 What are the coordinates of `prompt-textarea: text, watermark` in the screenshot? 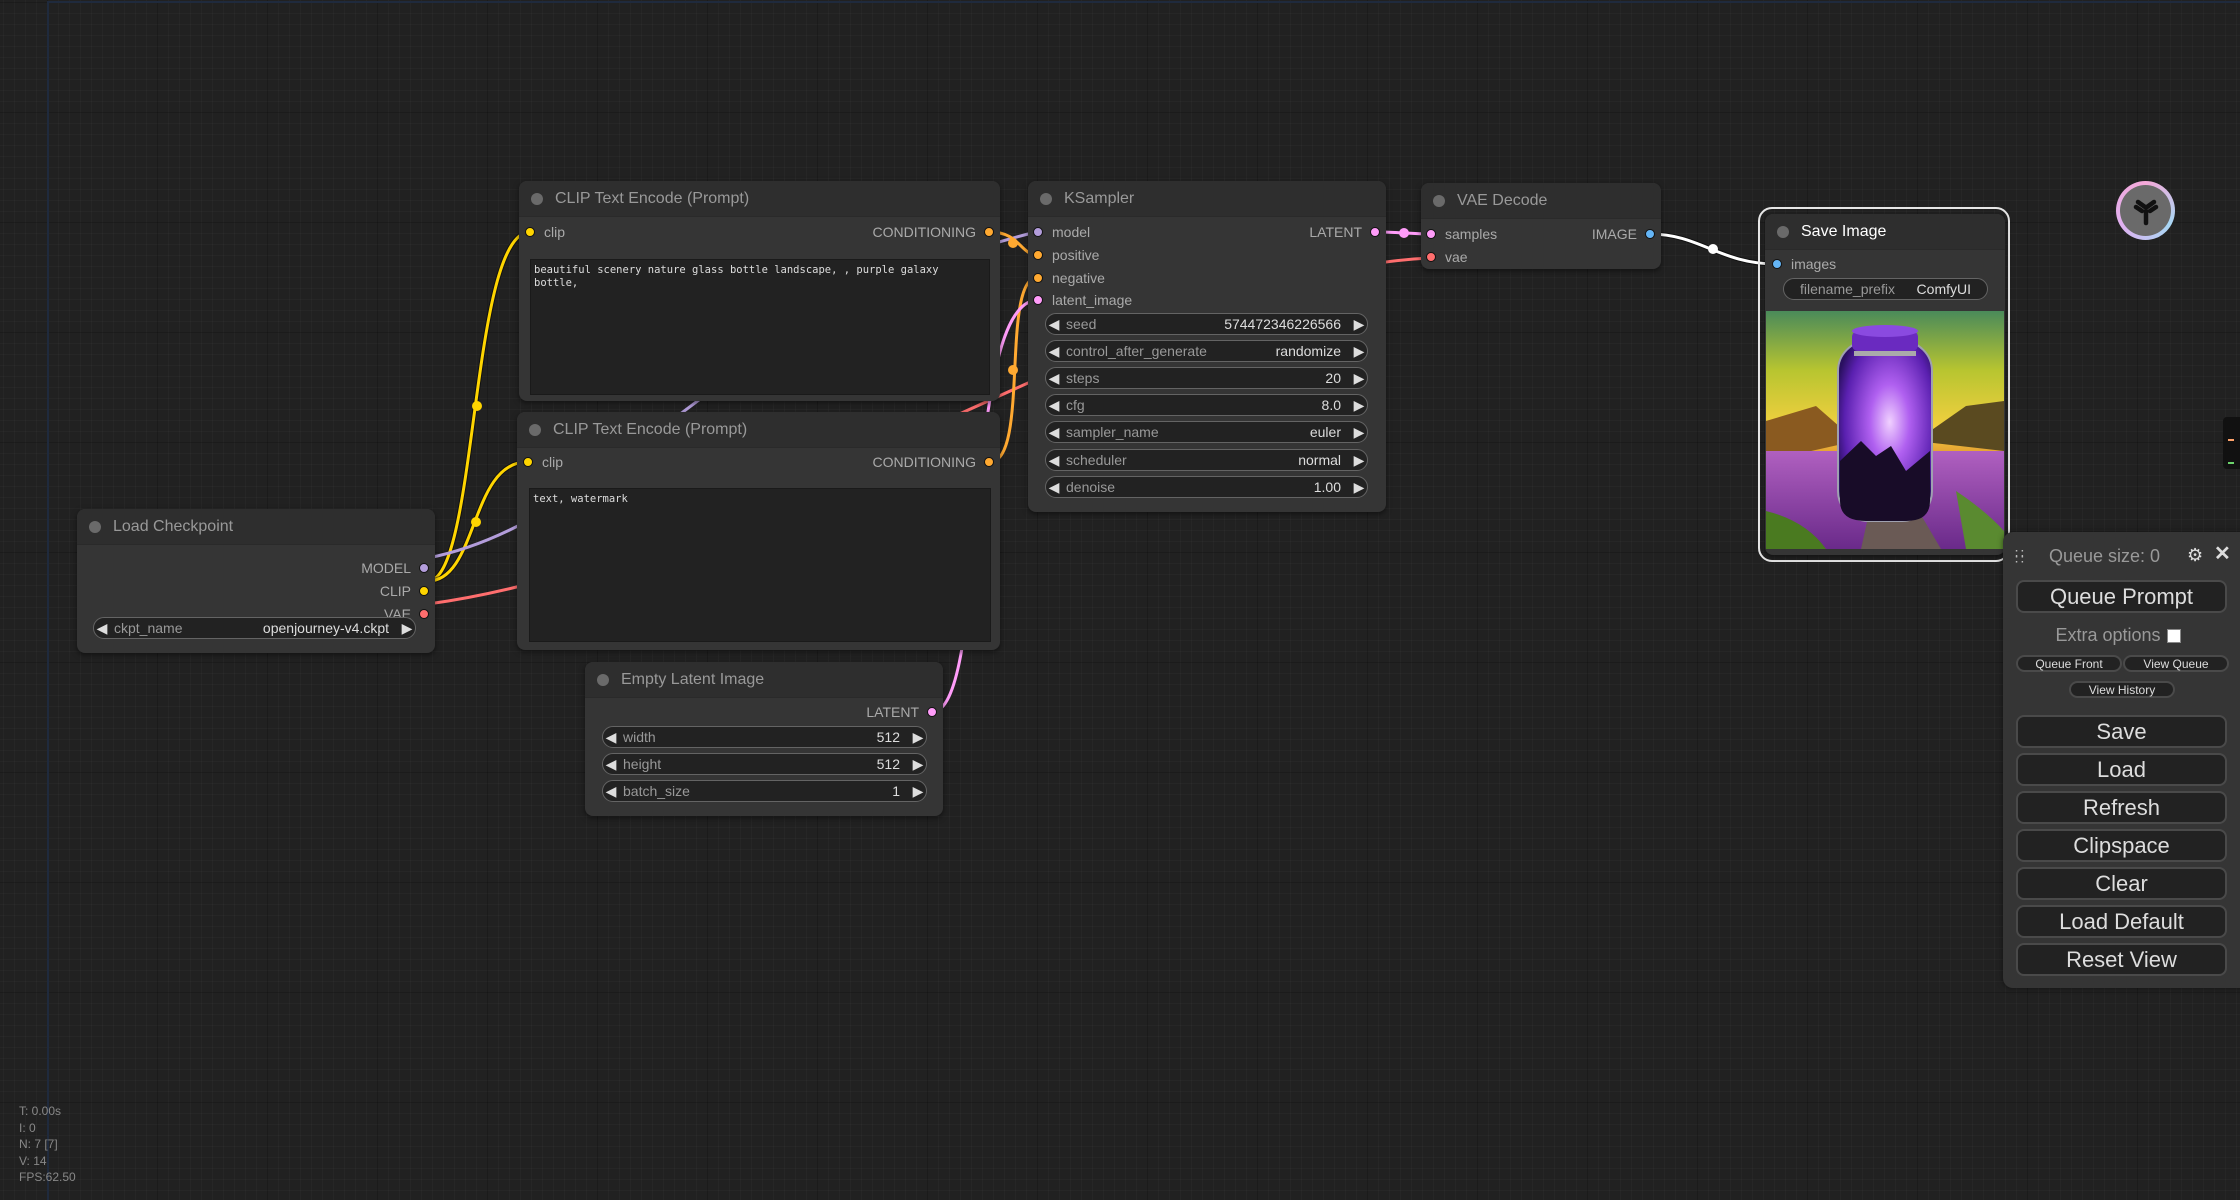 It's located at (760, 565).